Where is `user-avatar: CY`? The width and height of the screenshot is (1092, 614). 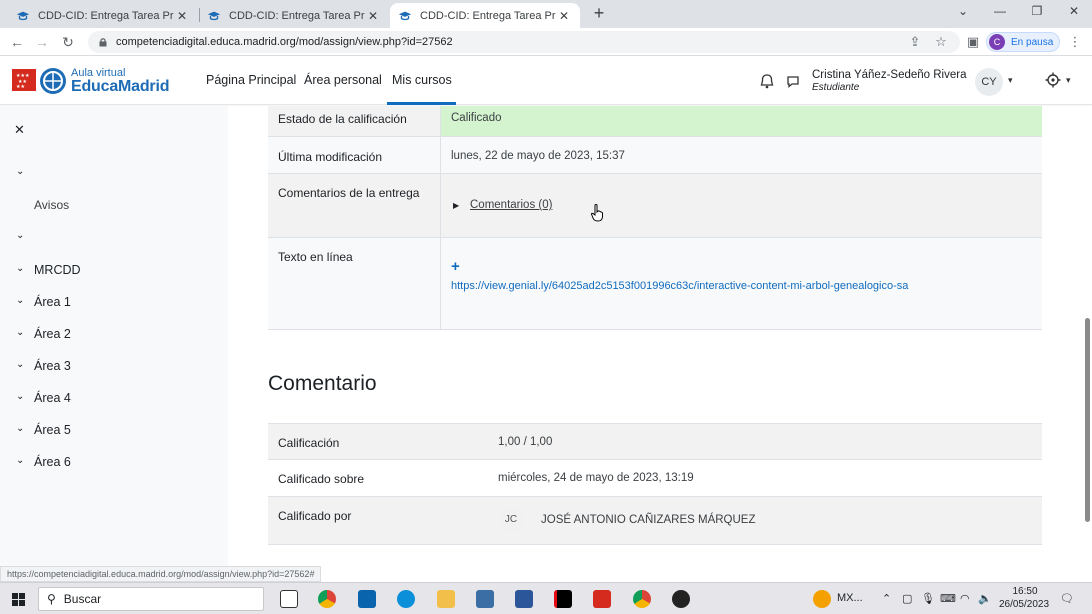
user-avatar: CY is located at coordinates (989, 82).